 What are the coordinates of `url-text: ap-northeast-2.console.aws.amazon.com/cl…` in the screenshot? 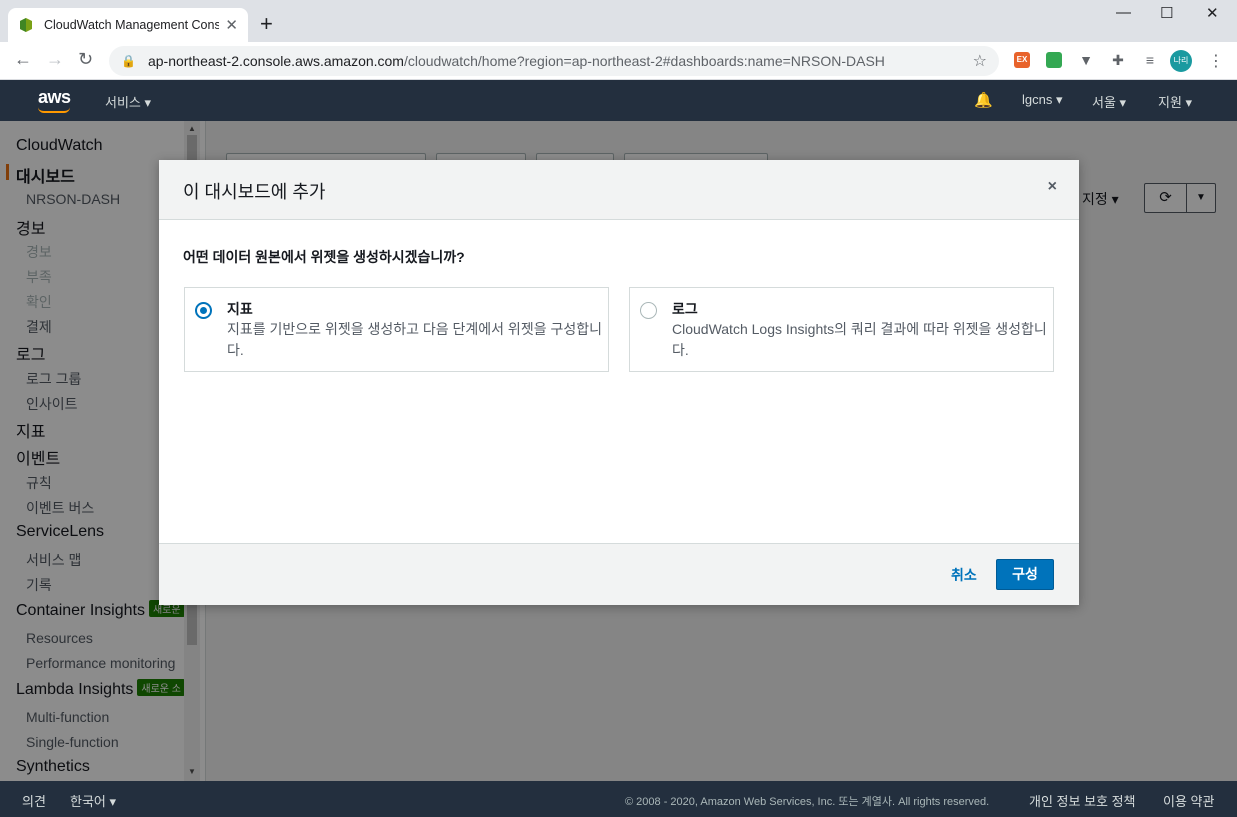 It's located at (560, 61).